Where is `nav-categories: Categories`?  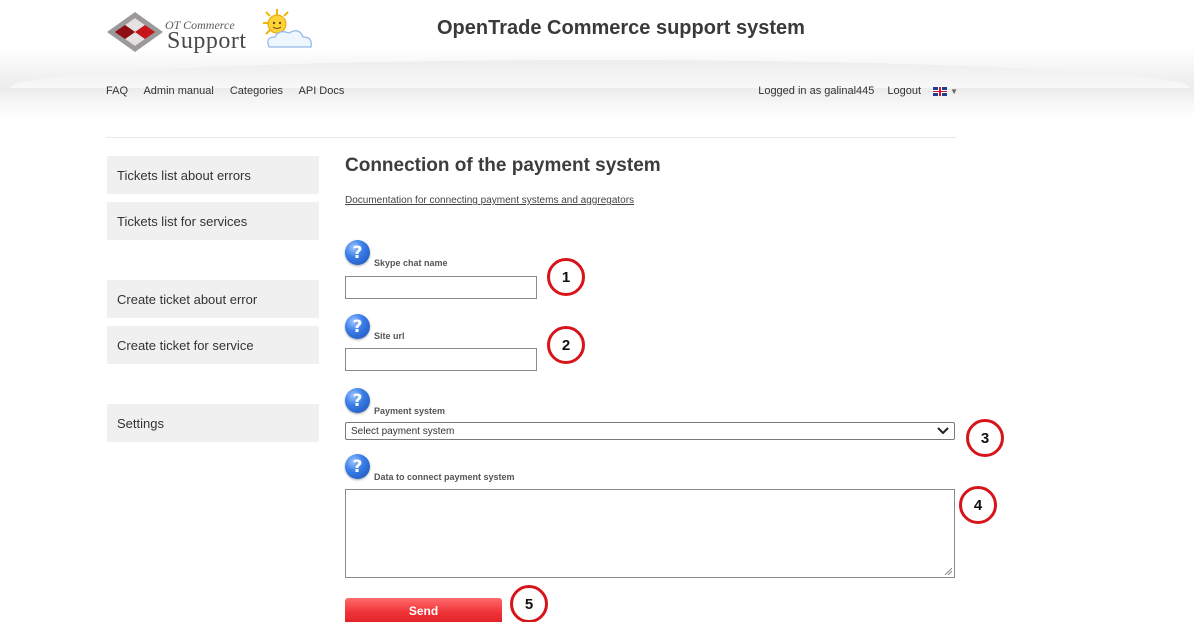 nav-categories: Categories is located at coordinates (256, 91).